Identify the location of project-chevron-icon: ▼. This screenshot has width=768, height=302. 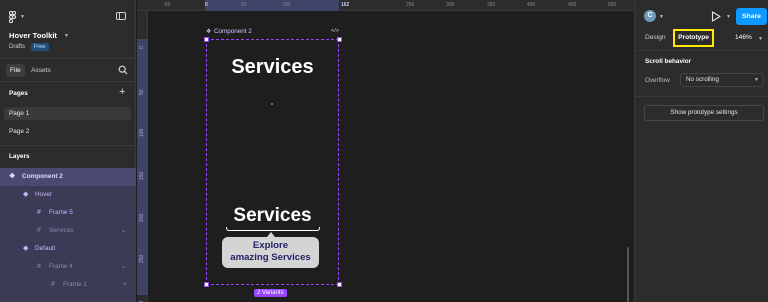
(66, 36).